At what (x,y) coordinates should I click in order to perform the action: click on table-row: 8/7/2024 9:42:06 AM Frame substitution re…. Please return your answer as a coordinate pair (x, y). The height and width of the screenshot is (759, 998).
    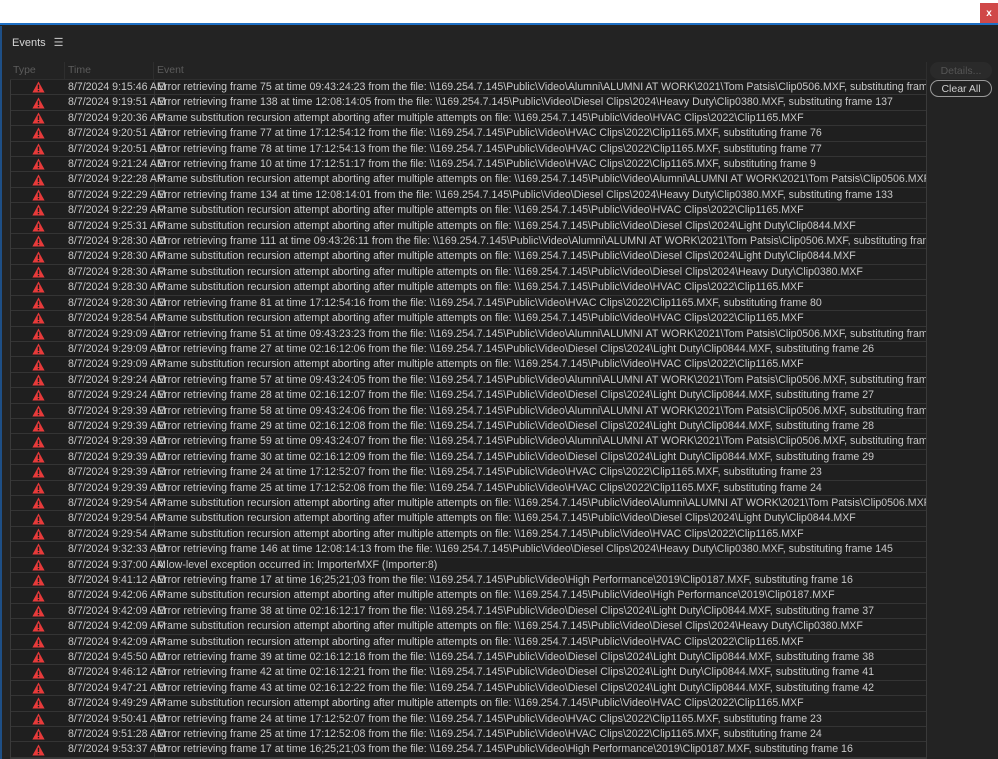
    Looking at the image, I should click on (468, 596).